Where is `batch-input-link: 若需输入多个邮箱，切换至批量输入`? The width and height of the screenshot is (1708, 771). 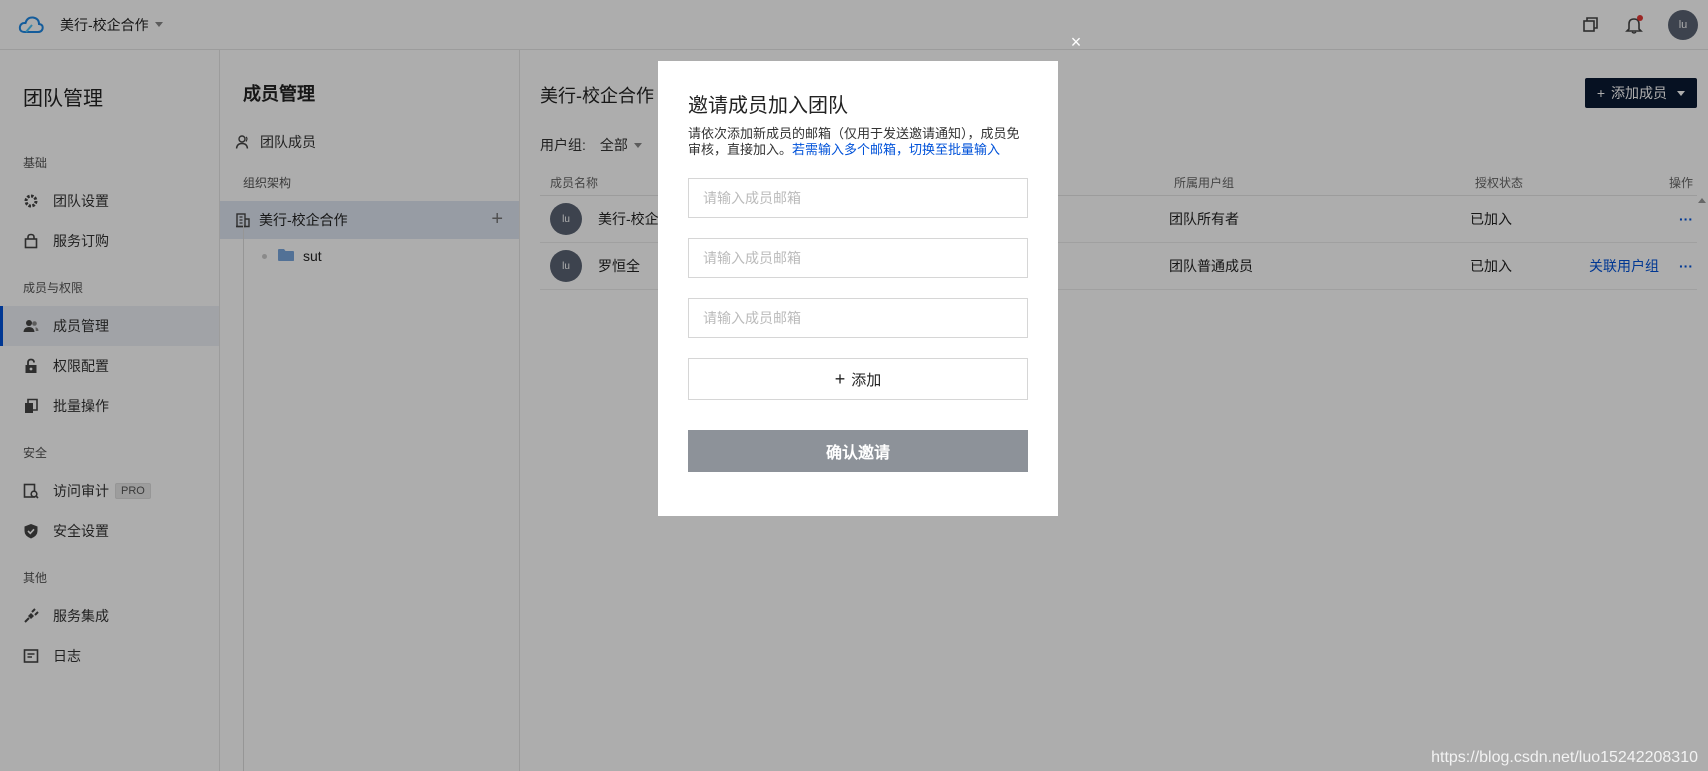 batch-input-link: 若需输入多个邮箱，切换至批量输入 is located at coordinates (896, 149).